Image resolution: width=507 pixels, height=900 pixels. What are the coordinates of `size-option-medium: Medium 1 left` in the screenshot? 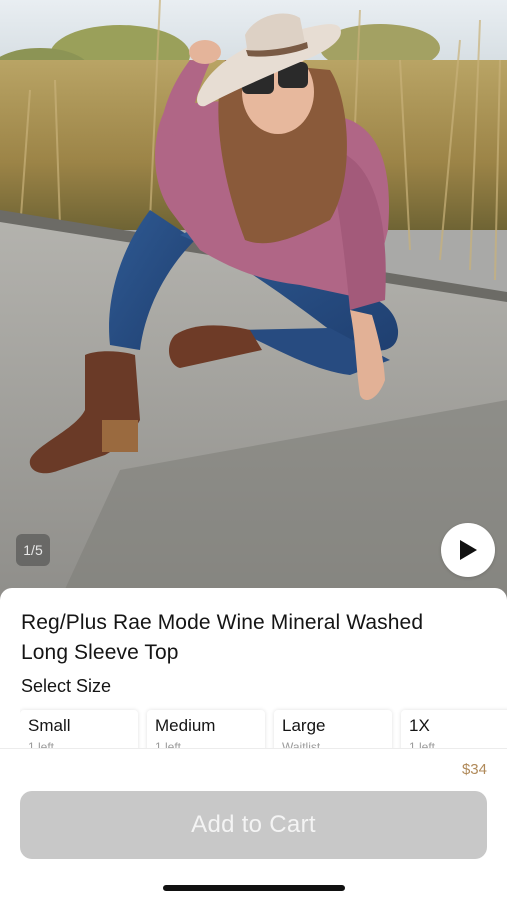 It's located at (206, 730).